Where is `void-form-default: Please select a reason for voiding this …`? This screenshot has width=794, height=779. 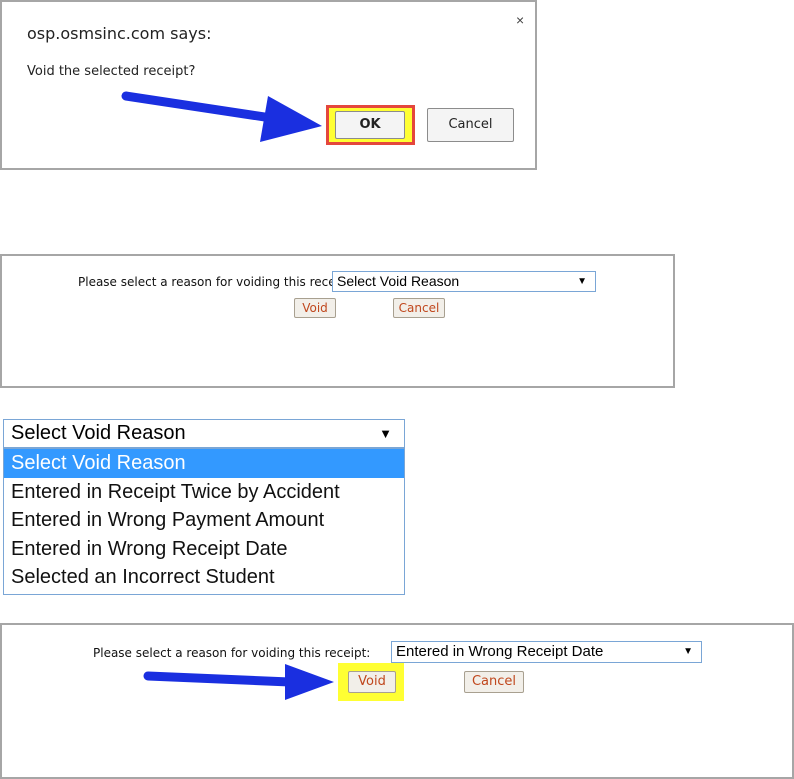
void-form-default: Please select a reason for voiding this … is located at coordinates (337, 321).